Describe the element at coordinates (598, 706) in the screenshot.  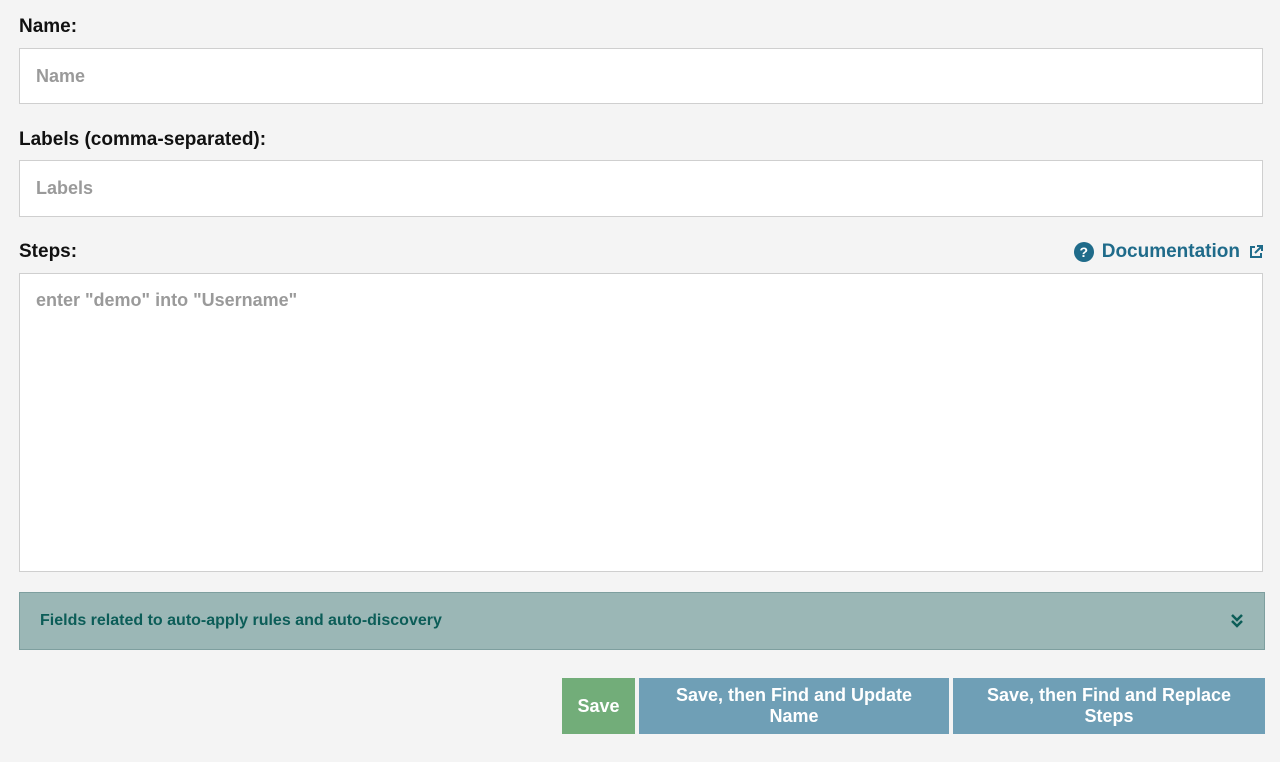
I see `save-button: Save` at that location.